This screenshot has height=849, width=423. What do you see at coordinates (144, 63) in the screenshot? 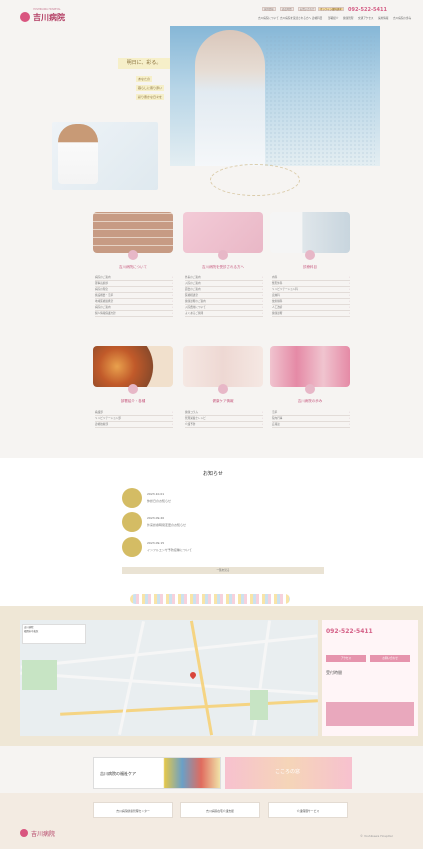
I see `hero-catchphrase: 明日に、彩る。` at bounding box center [144, 63].